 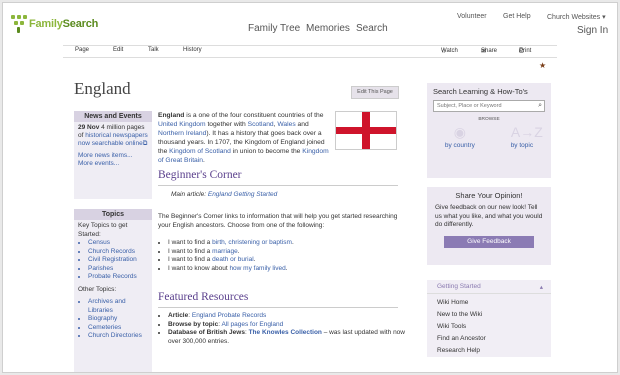 I want to click on topic-link: Cemeteries, so click(x=118, y=328).